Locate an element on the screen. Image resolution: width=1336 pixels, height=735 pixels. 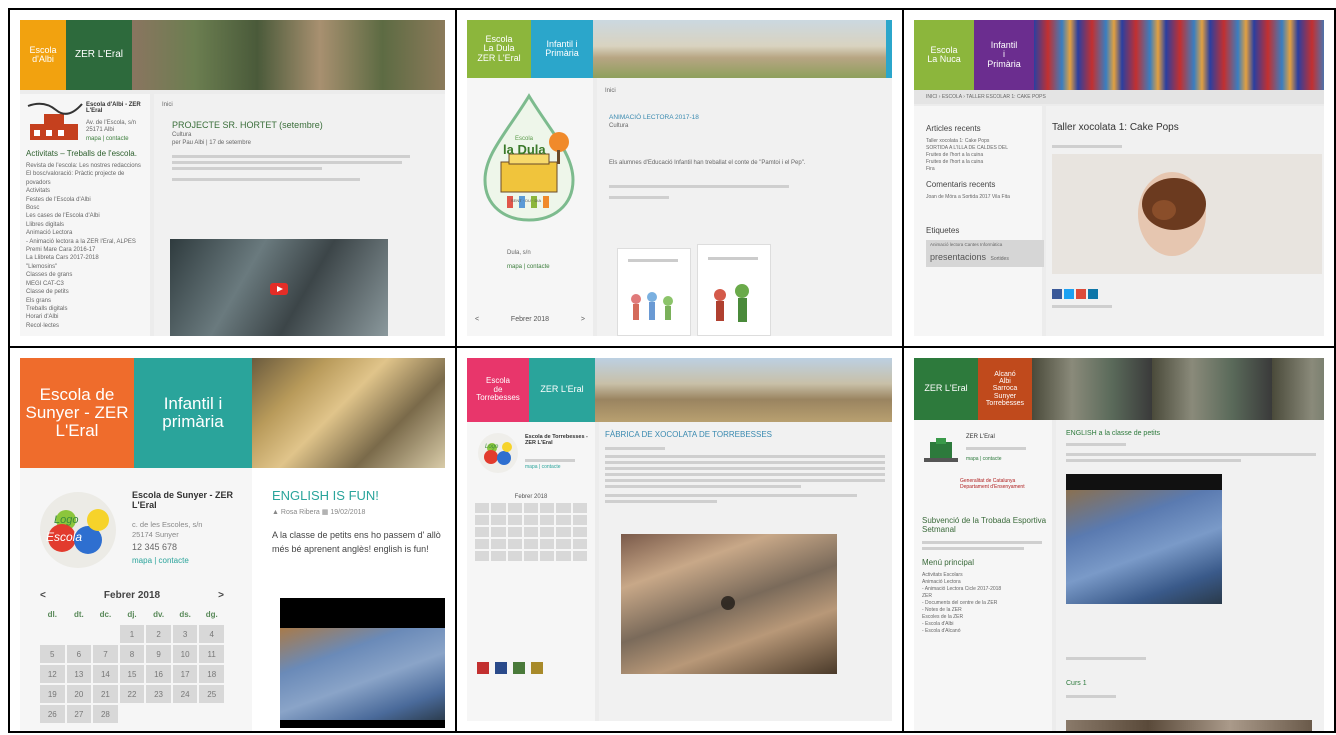
menu-item: Les cases de l'Escola d'Albi is located at coordinates (86, 216).